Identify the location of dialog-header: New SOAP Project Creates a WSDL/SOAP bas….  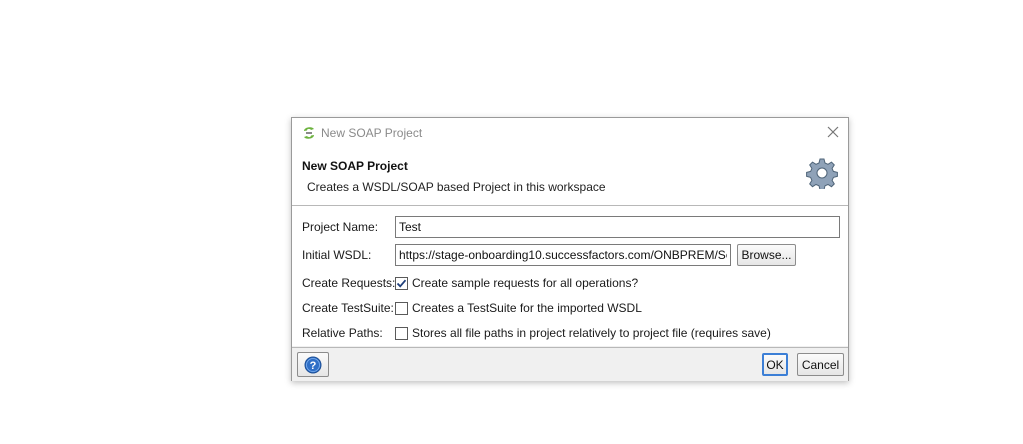
(570, 176).